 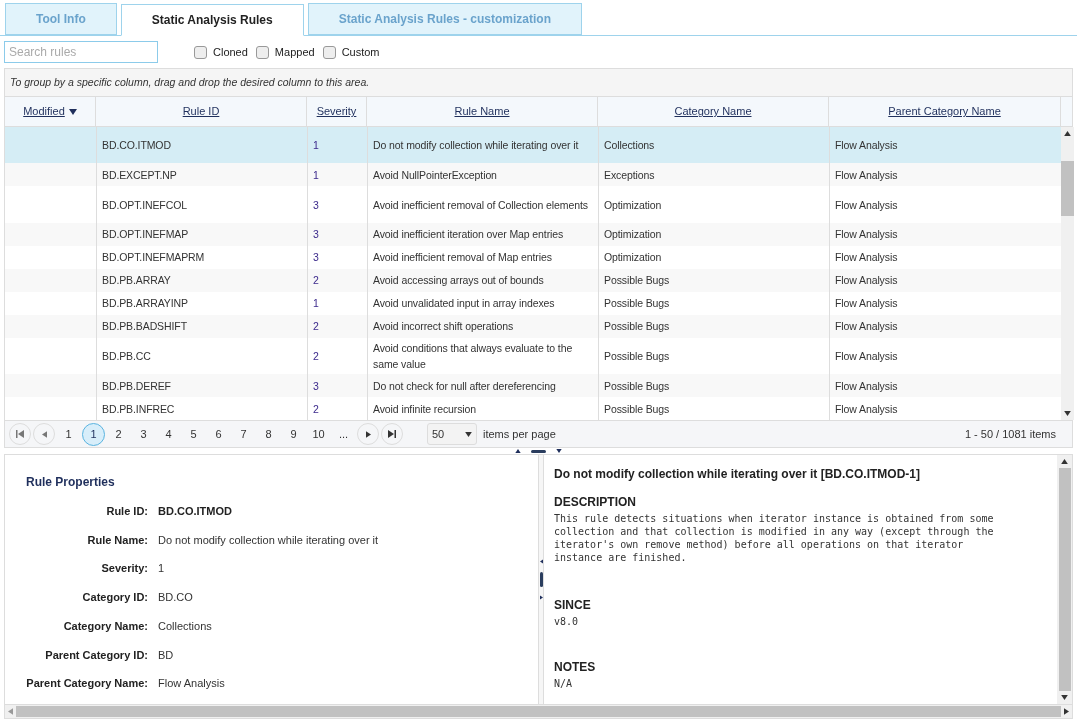 I want to click on column-header: Modified, so click(x=44, y=111).